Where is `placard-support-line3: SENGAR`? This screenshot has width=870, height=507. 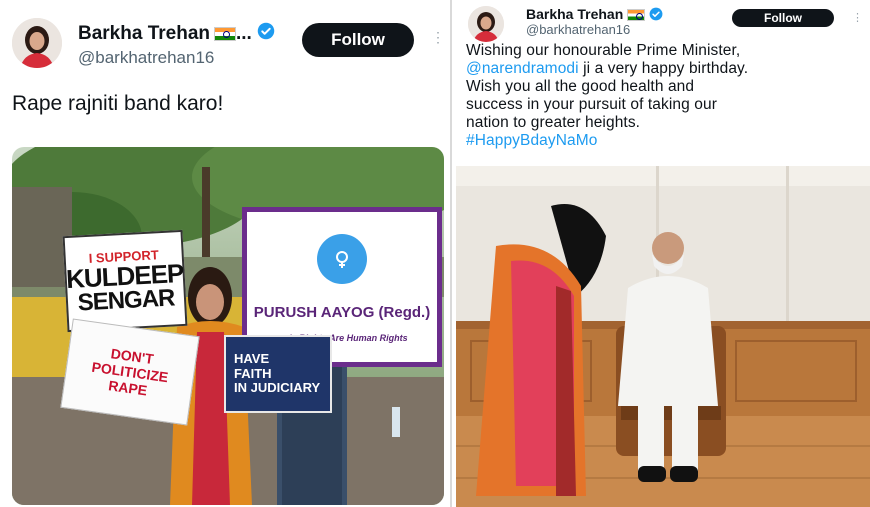 placard-support-line3: SENGAR is located at coordinates (126, 299).